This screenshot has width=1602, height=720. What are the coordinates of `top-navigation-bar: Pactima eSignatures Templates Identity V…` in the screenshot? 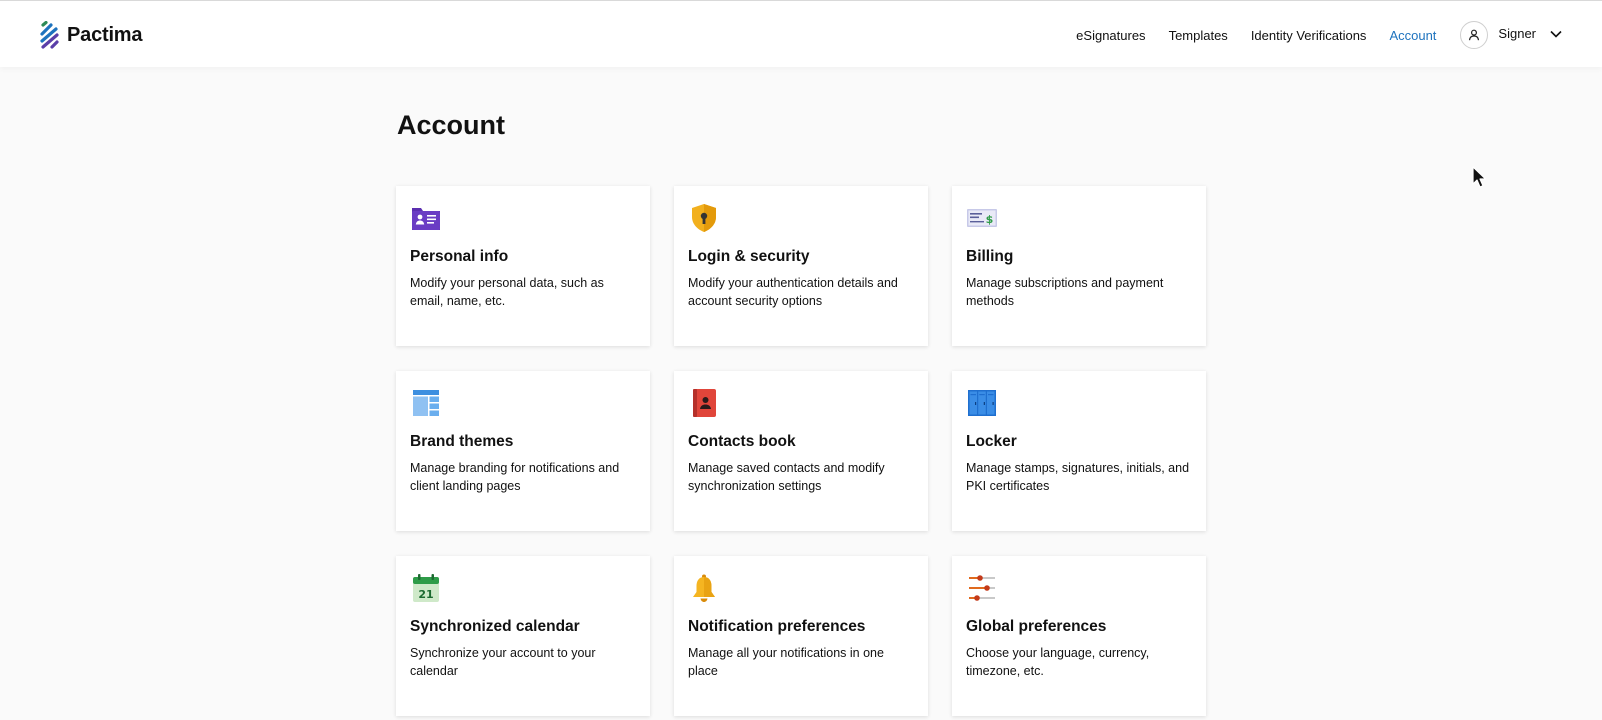 It's located at (801, 33).